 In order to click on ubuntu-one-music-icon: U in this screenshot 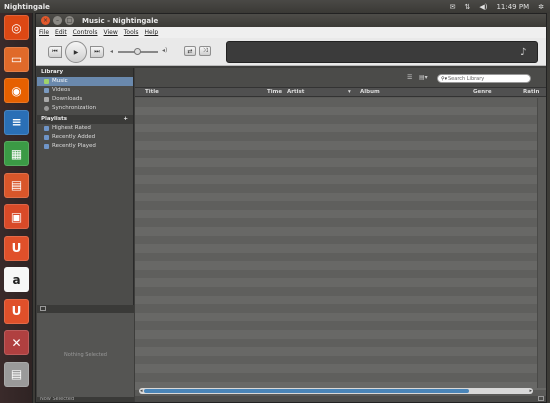, I will do `click(16, 311)`.